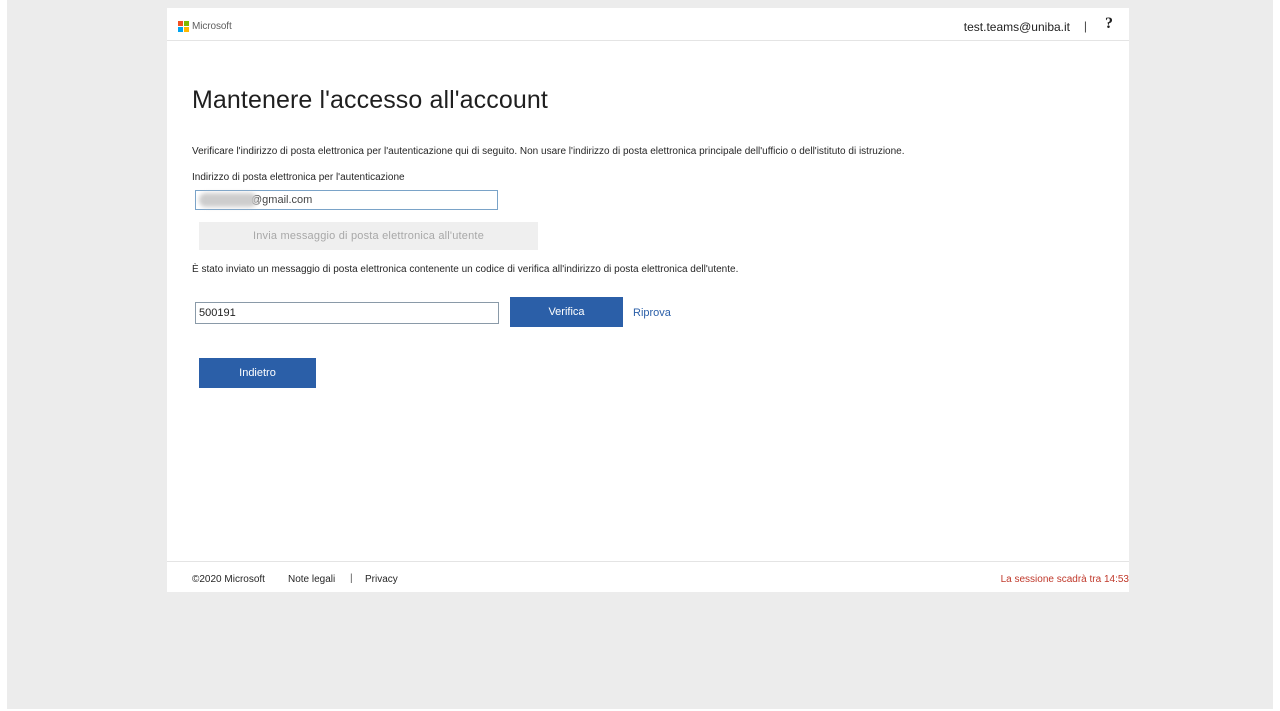 This screenshot has width=1280, height=711. Describe the element at coordinates (228, 200) in the screenshot. I see `redacted-email-blur` at that location.